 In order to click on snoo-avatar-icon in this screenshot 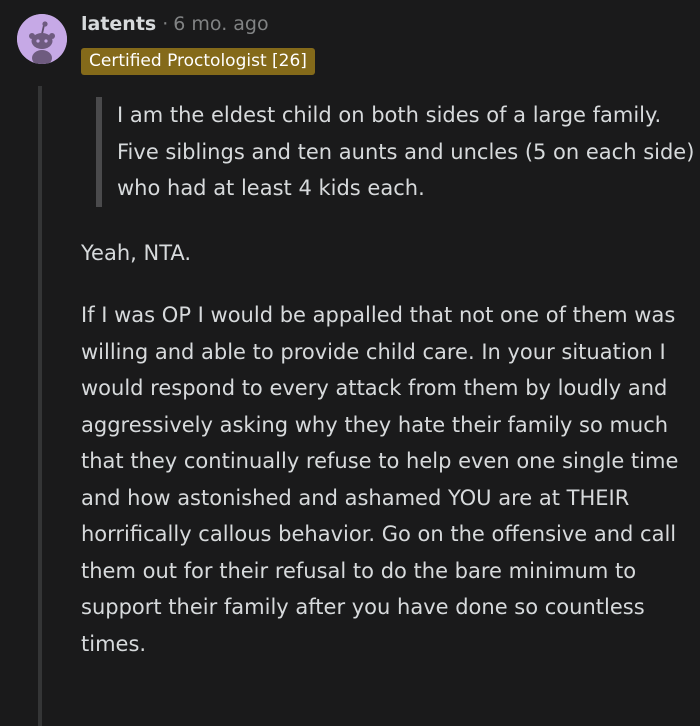, I will do `click(42, 39)`.